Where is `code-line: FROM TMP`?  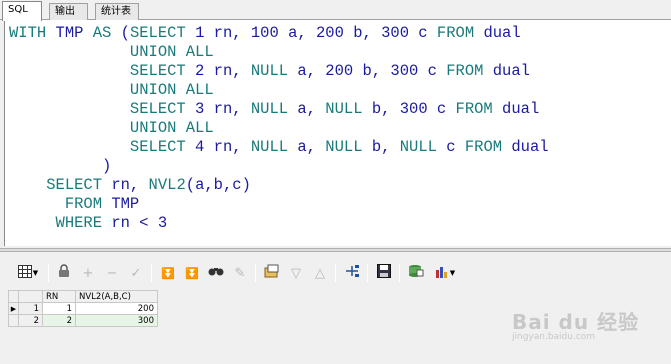
code-line: FROM TMP is located at coordinates (279, 204).